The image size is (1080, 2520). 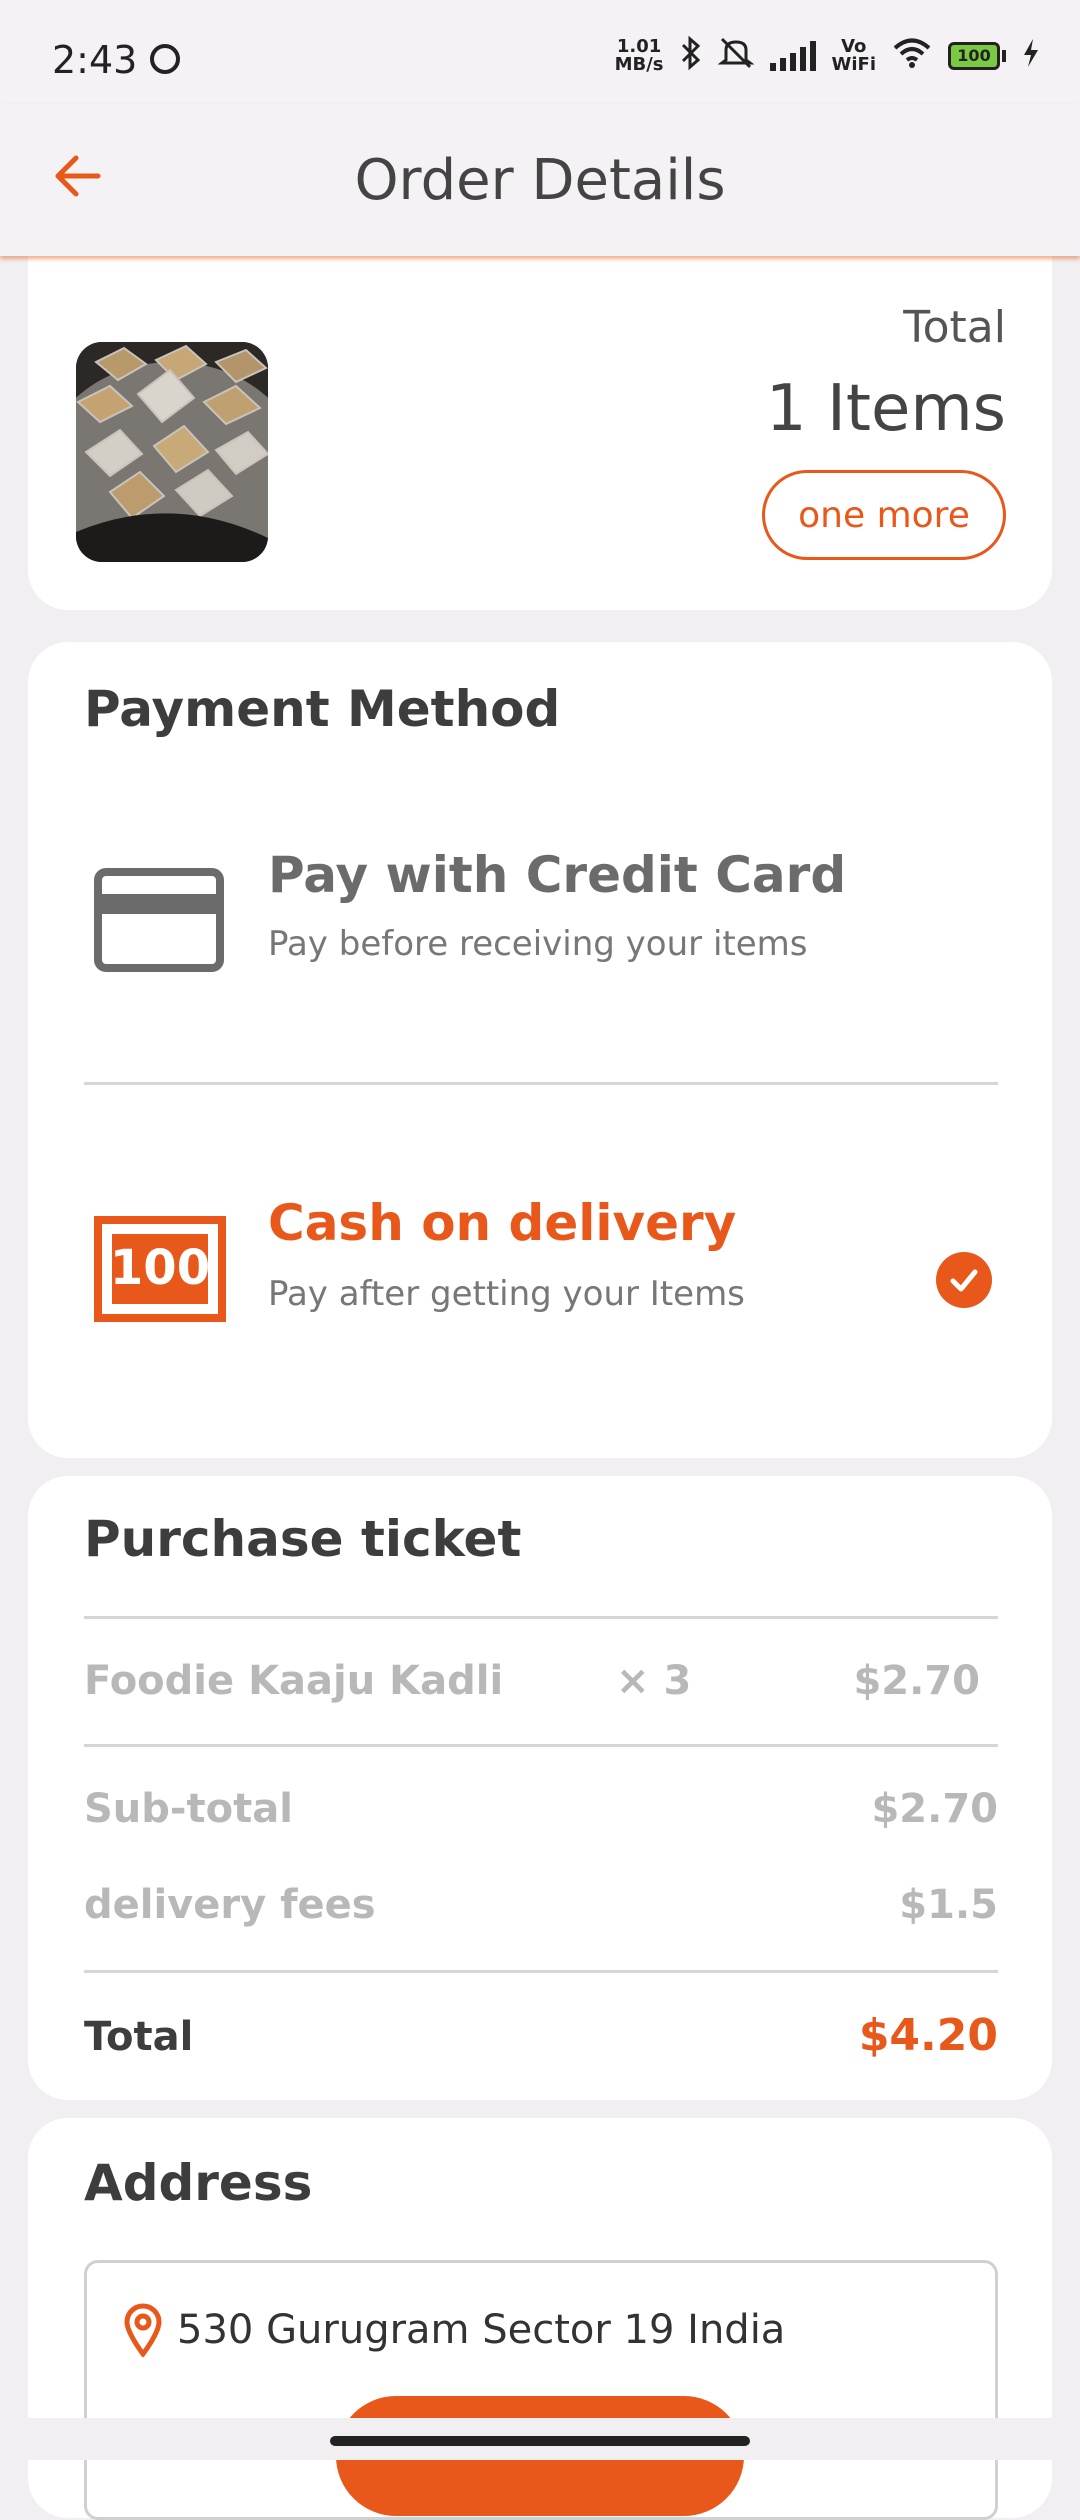 What do you see at coordinates (540, 2441) in the screenshot?
I see `home-gesture-bar` at bounding box center [540, 2441].